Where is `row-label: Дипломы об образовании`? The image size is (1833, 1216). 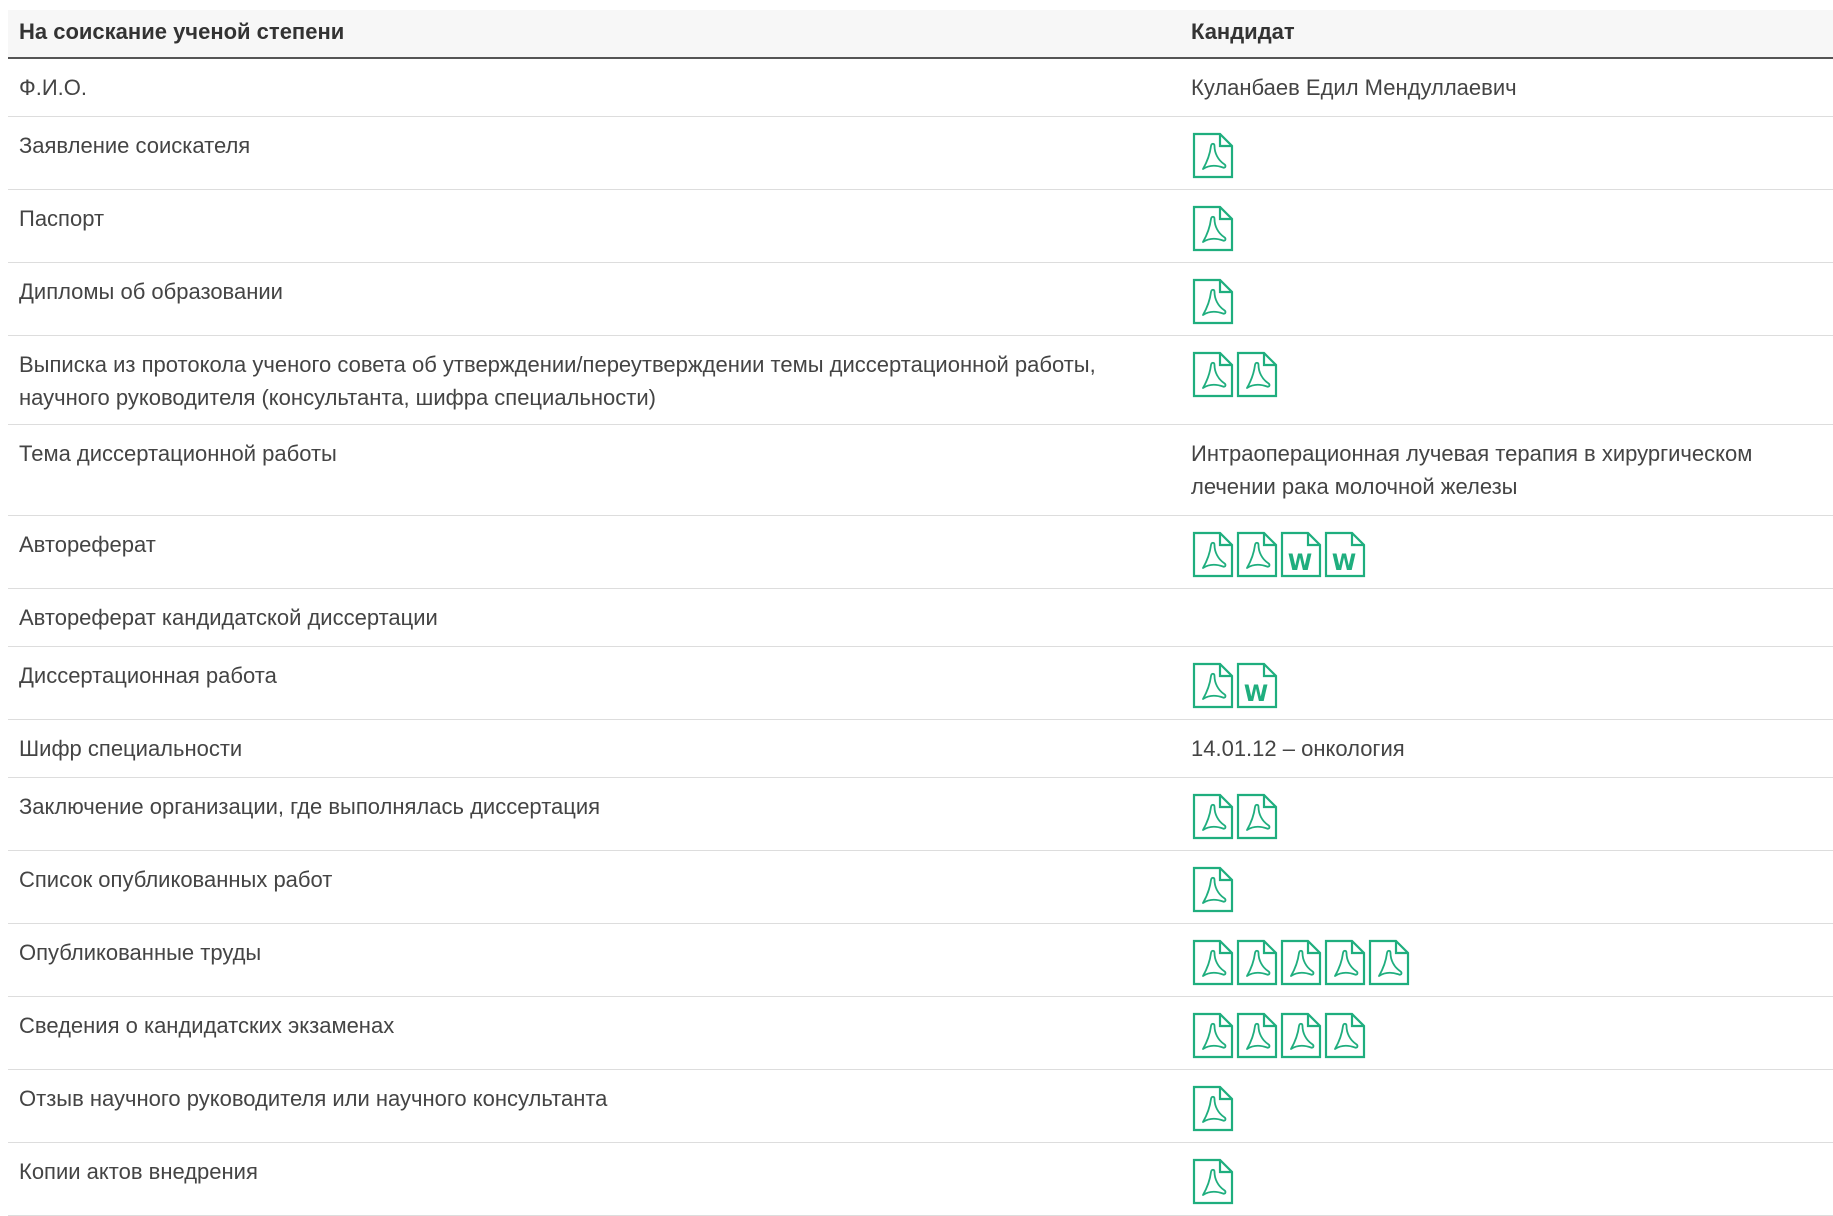 row-label: Дипломы об образовании is located at coordinates (594, 299).